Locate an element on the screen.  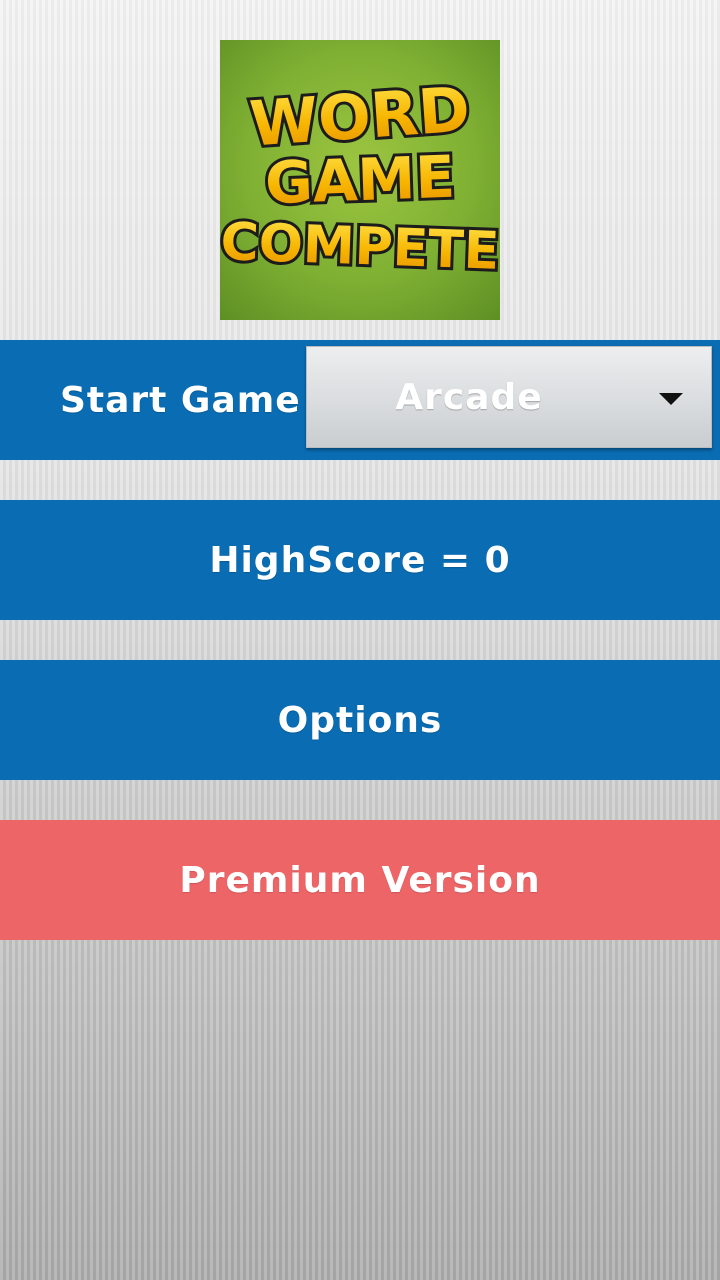
premium-label: Premium Version is located at coordinates (360, 880).